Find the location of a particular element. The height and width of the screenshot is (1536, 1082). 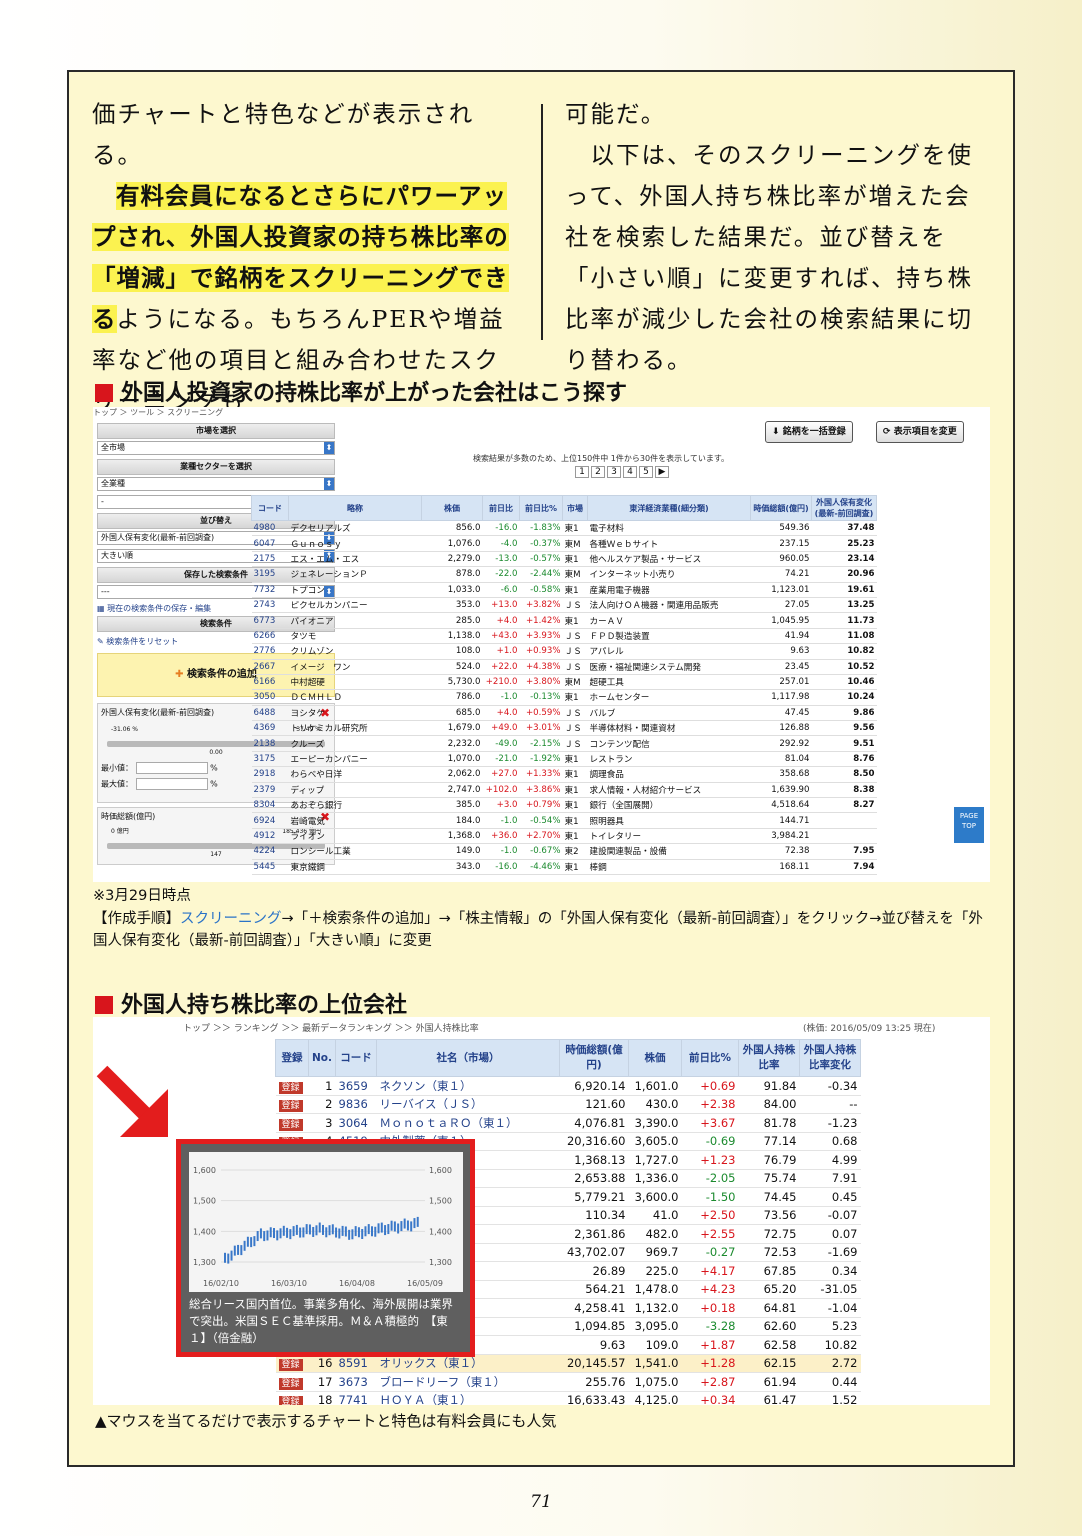

screening-link: スクリーニング is located at coordinates (231, 919).